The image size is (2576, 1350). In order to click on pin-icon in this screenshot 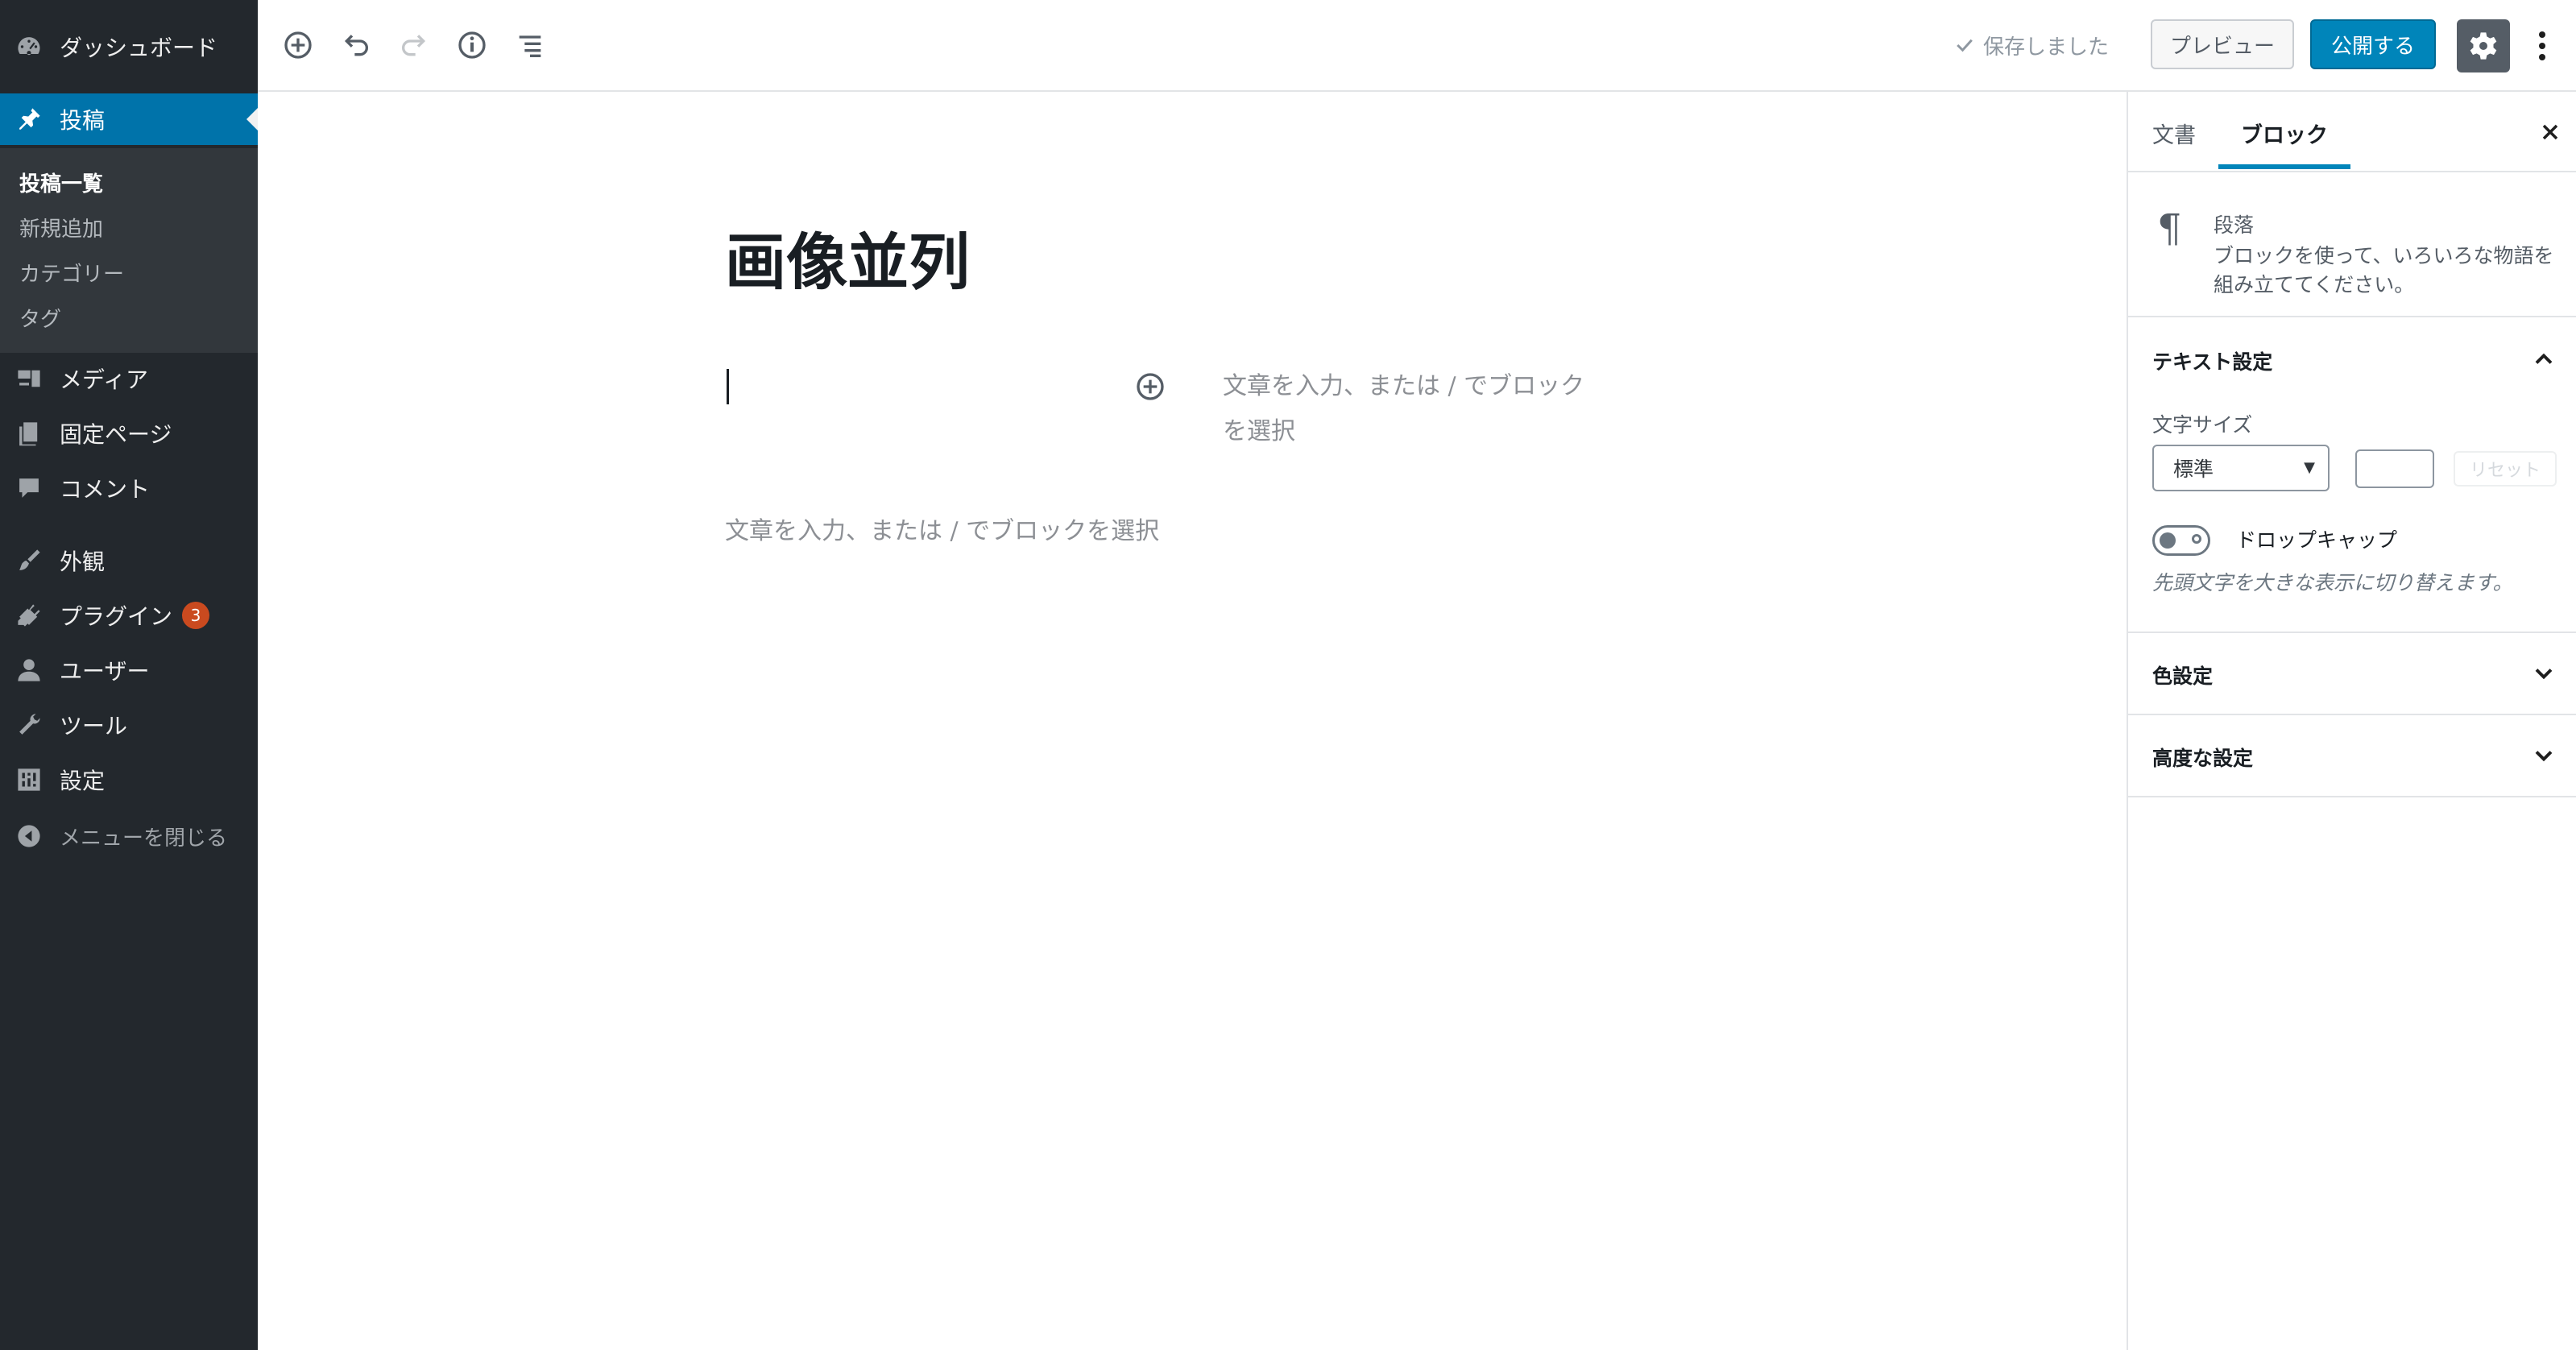, I will do `click(29, 119)`.